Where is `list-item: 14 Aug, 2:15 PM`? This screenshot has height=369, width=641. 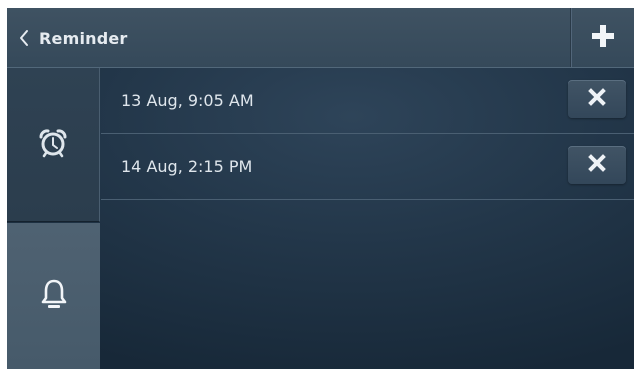 list-item: 14 Aug, 2:15 PM is located at coordinates (367, 167).